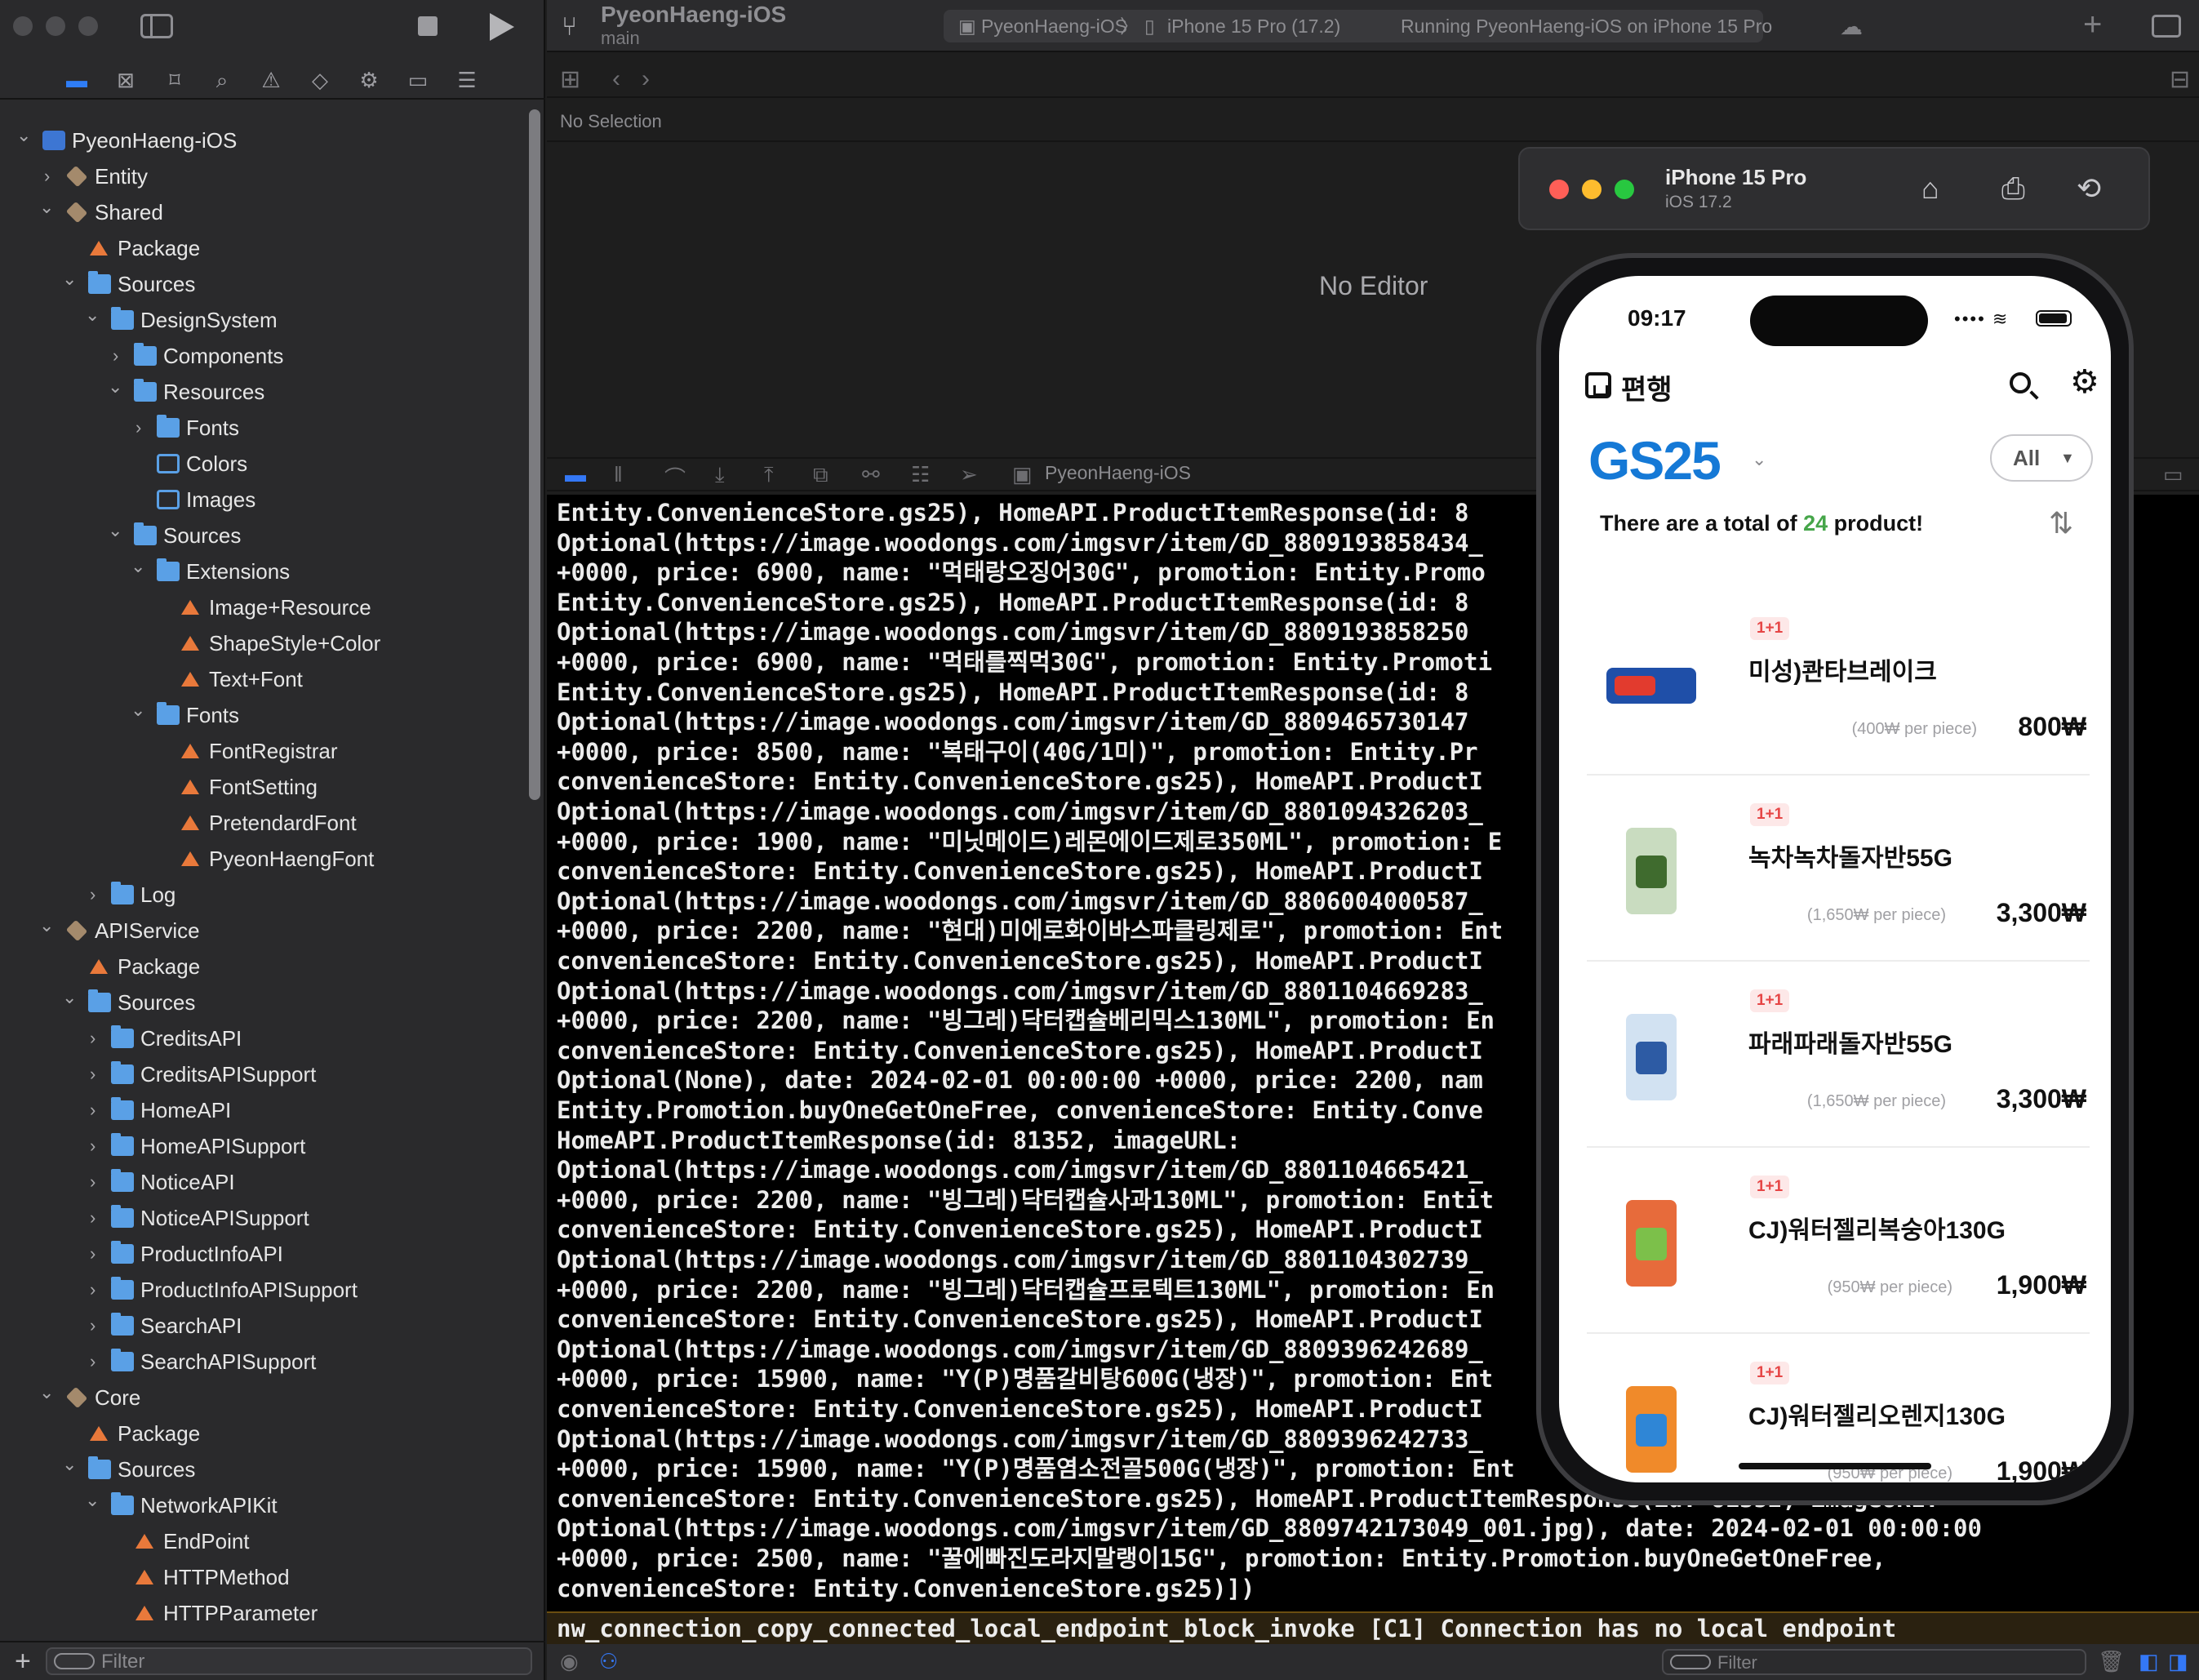 This screenshot has width=2199, height=1680. I want to click on console-layout-icon: ▭, so click(2173, 475).